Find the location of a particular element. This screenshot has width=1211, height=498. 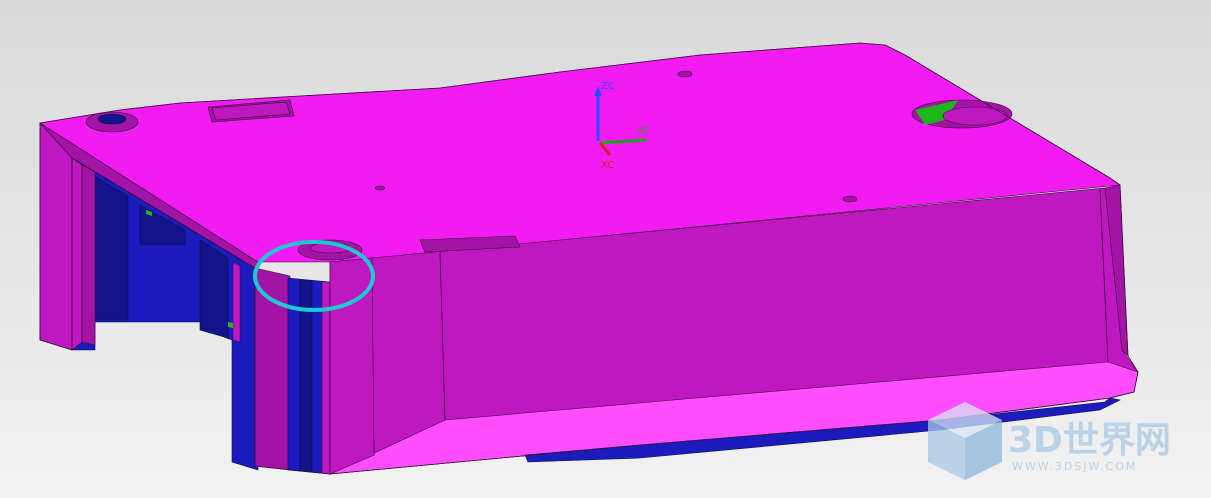

zc-label: ZC is located at coordinates (608, 86).